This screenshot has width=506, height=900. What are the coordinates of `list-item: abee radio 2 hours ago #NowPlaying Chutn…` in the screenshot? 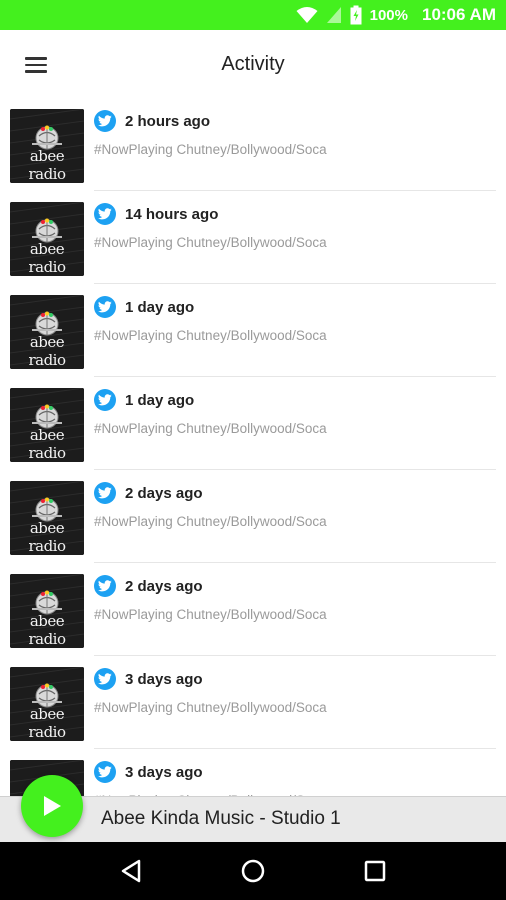 It's located at (253, 144).